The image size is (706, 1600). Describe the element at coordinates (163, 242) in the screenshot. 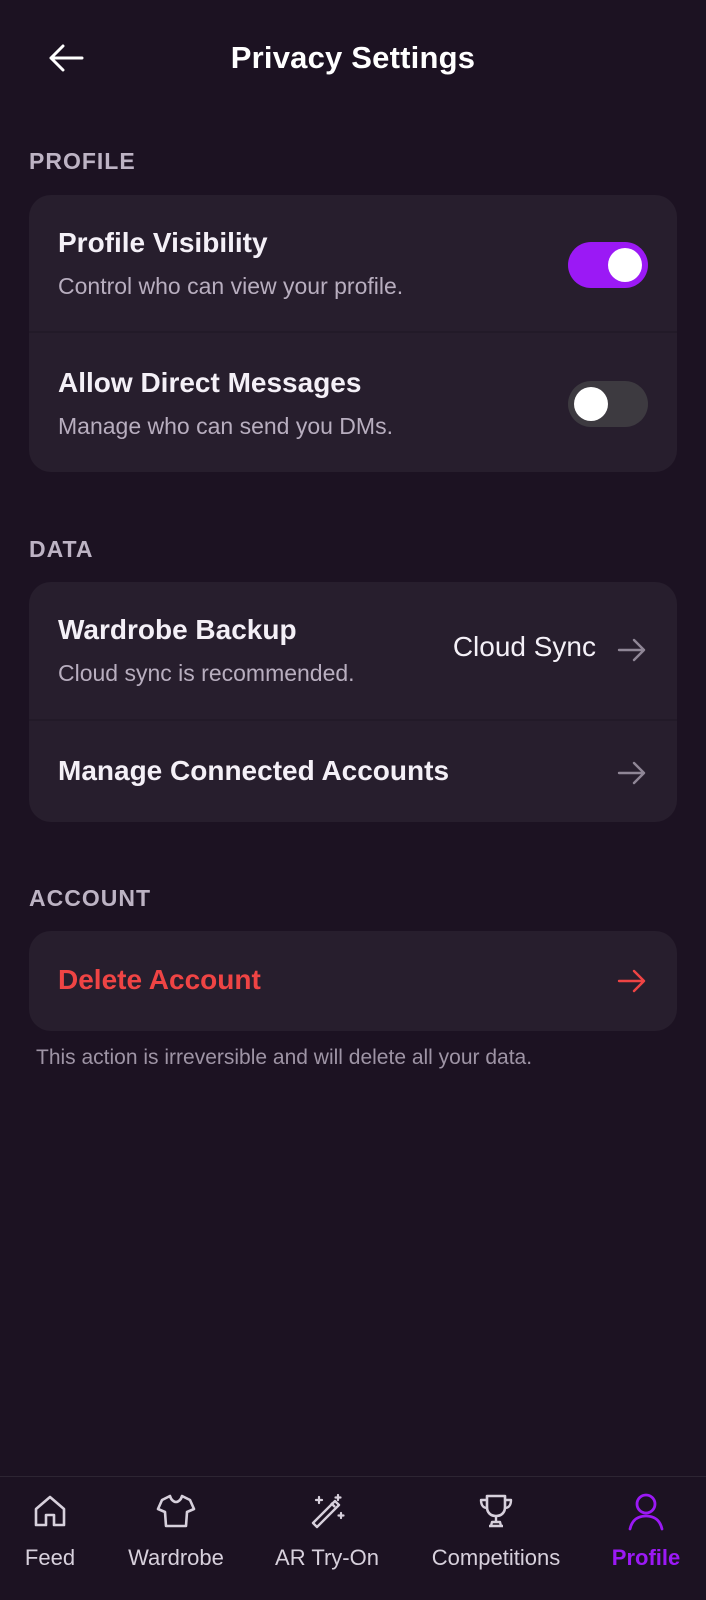

I see `profile-visibility-title: Profile Visibility` at that location.